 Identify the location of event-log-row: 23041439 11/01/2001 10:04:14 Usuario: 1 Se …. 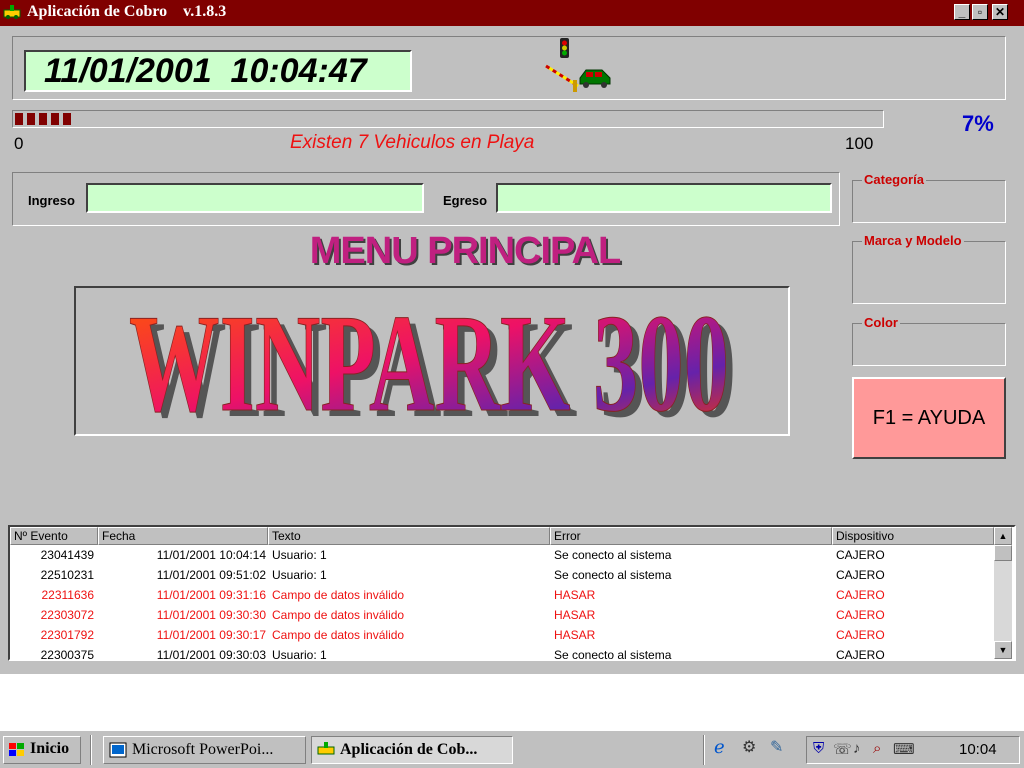
(502, 555).